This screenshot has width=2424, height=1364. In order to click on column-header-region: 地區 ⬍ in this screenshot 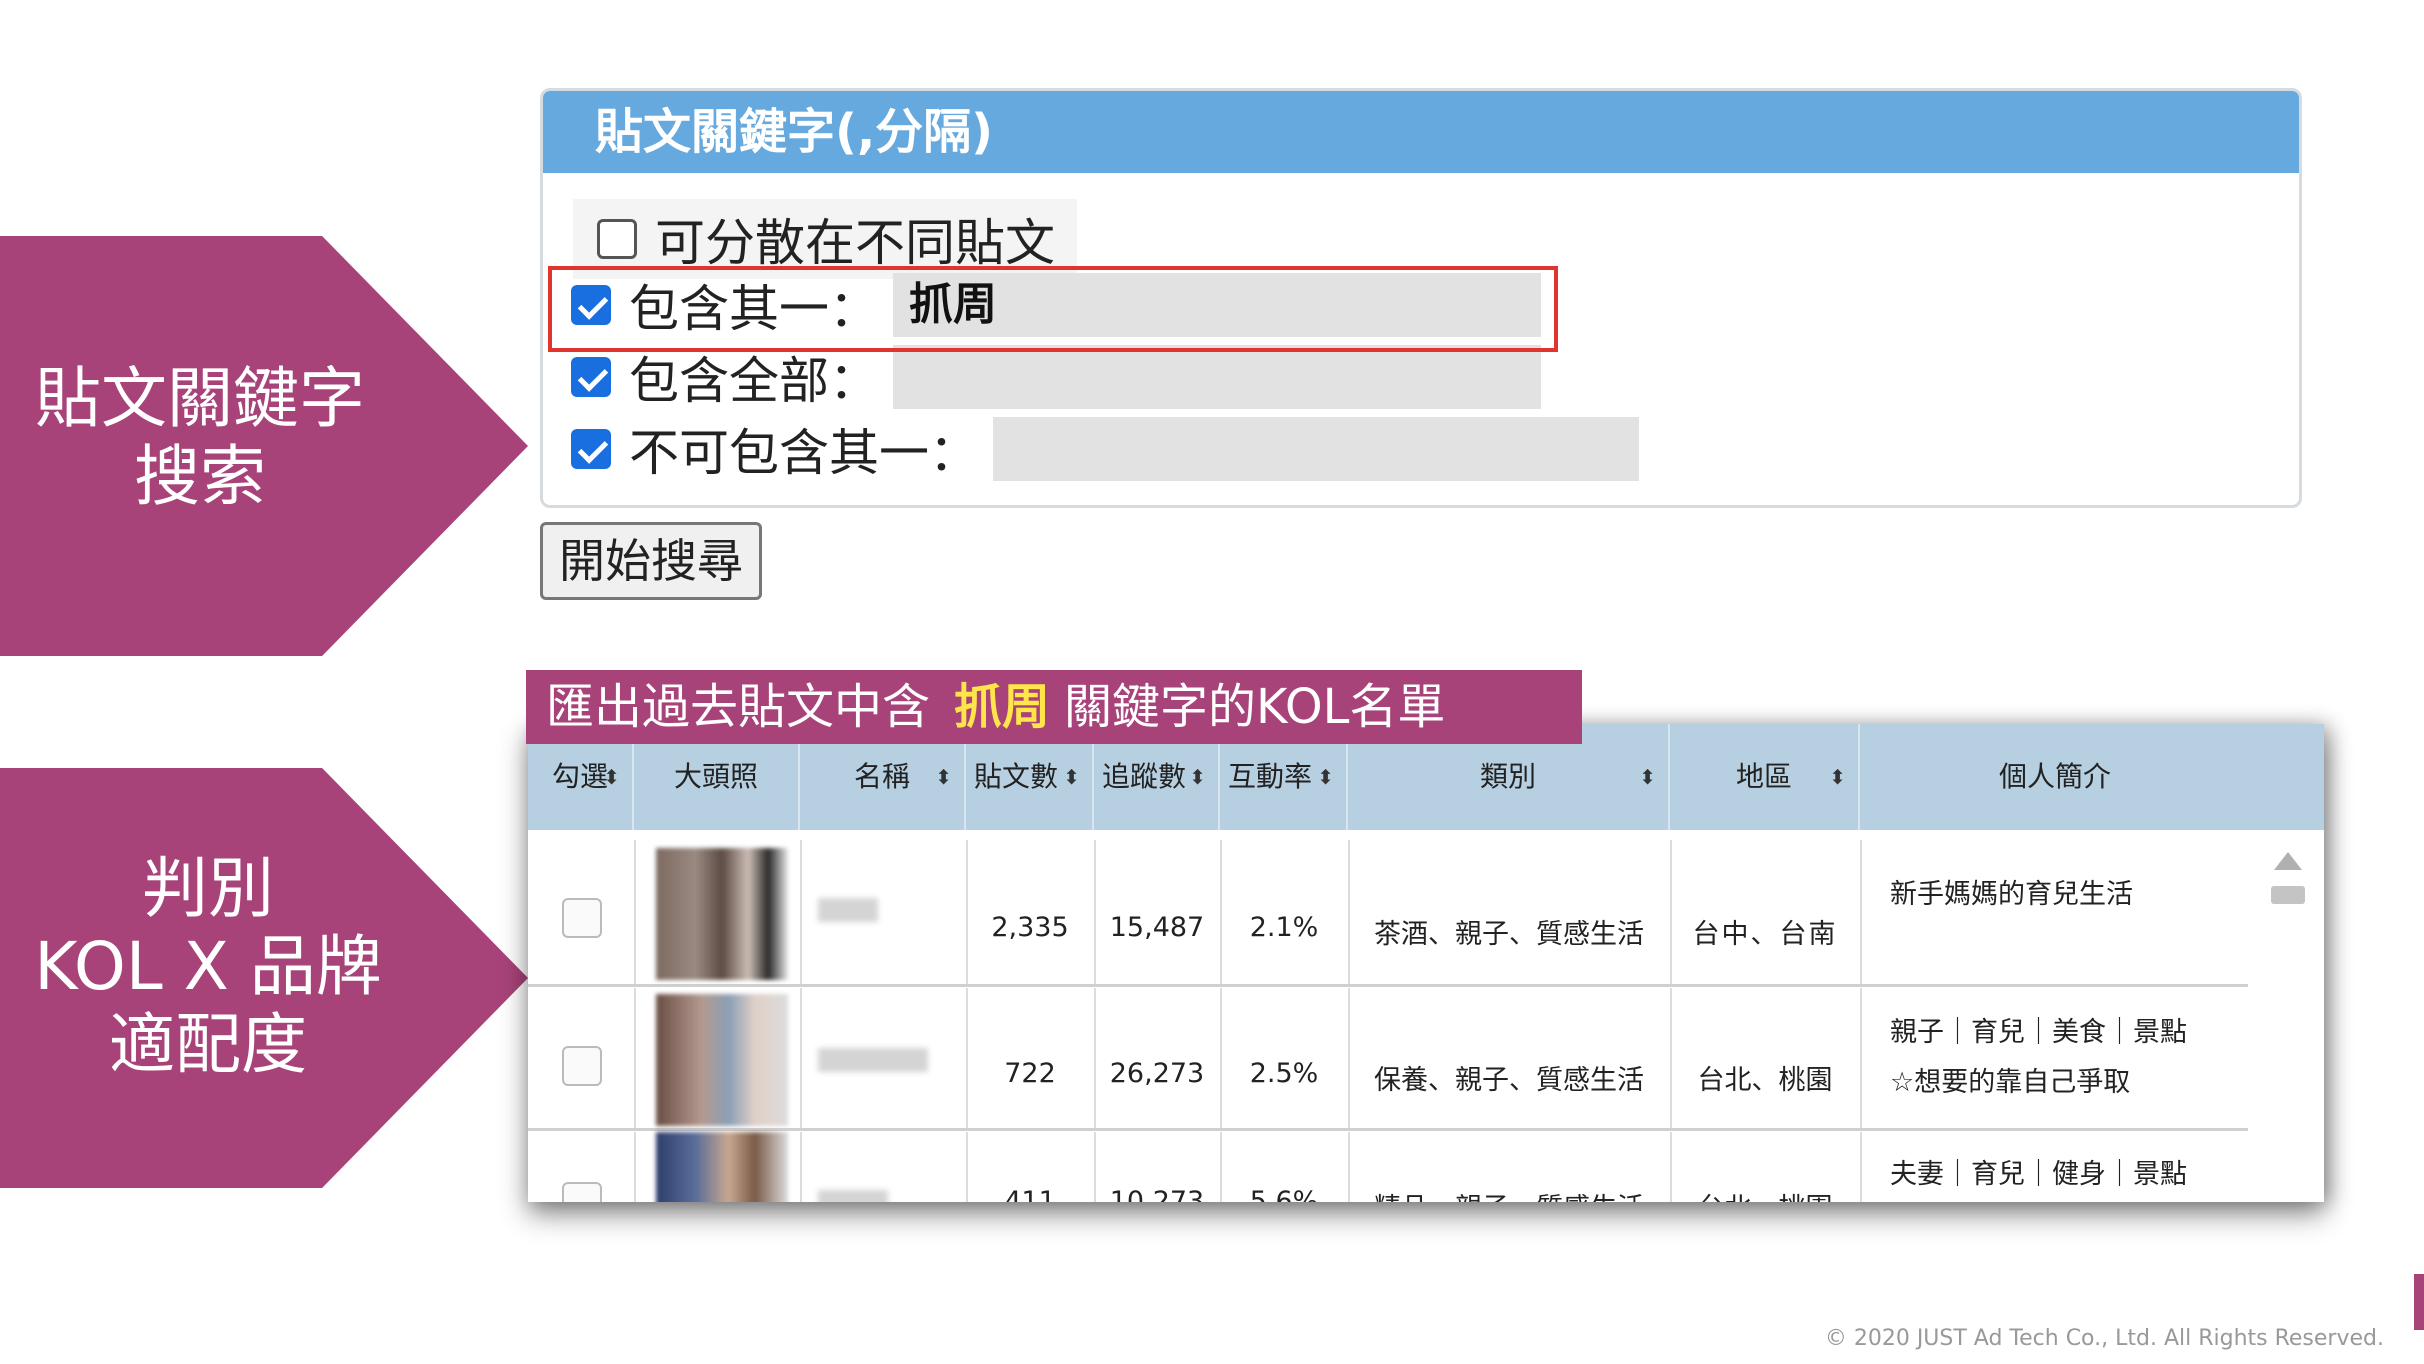, I will do `click(1765, 777)`.